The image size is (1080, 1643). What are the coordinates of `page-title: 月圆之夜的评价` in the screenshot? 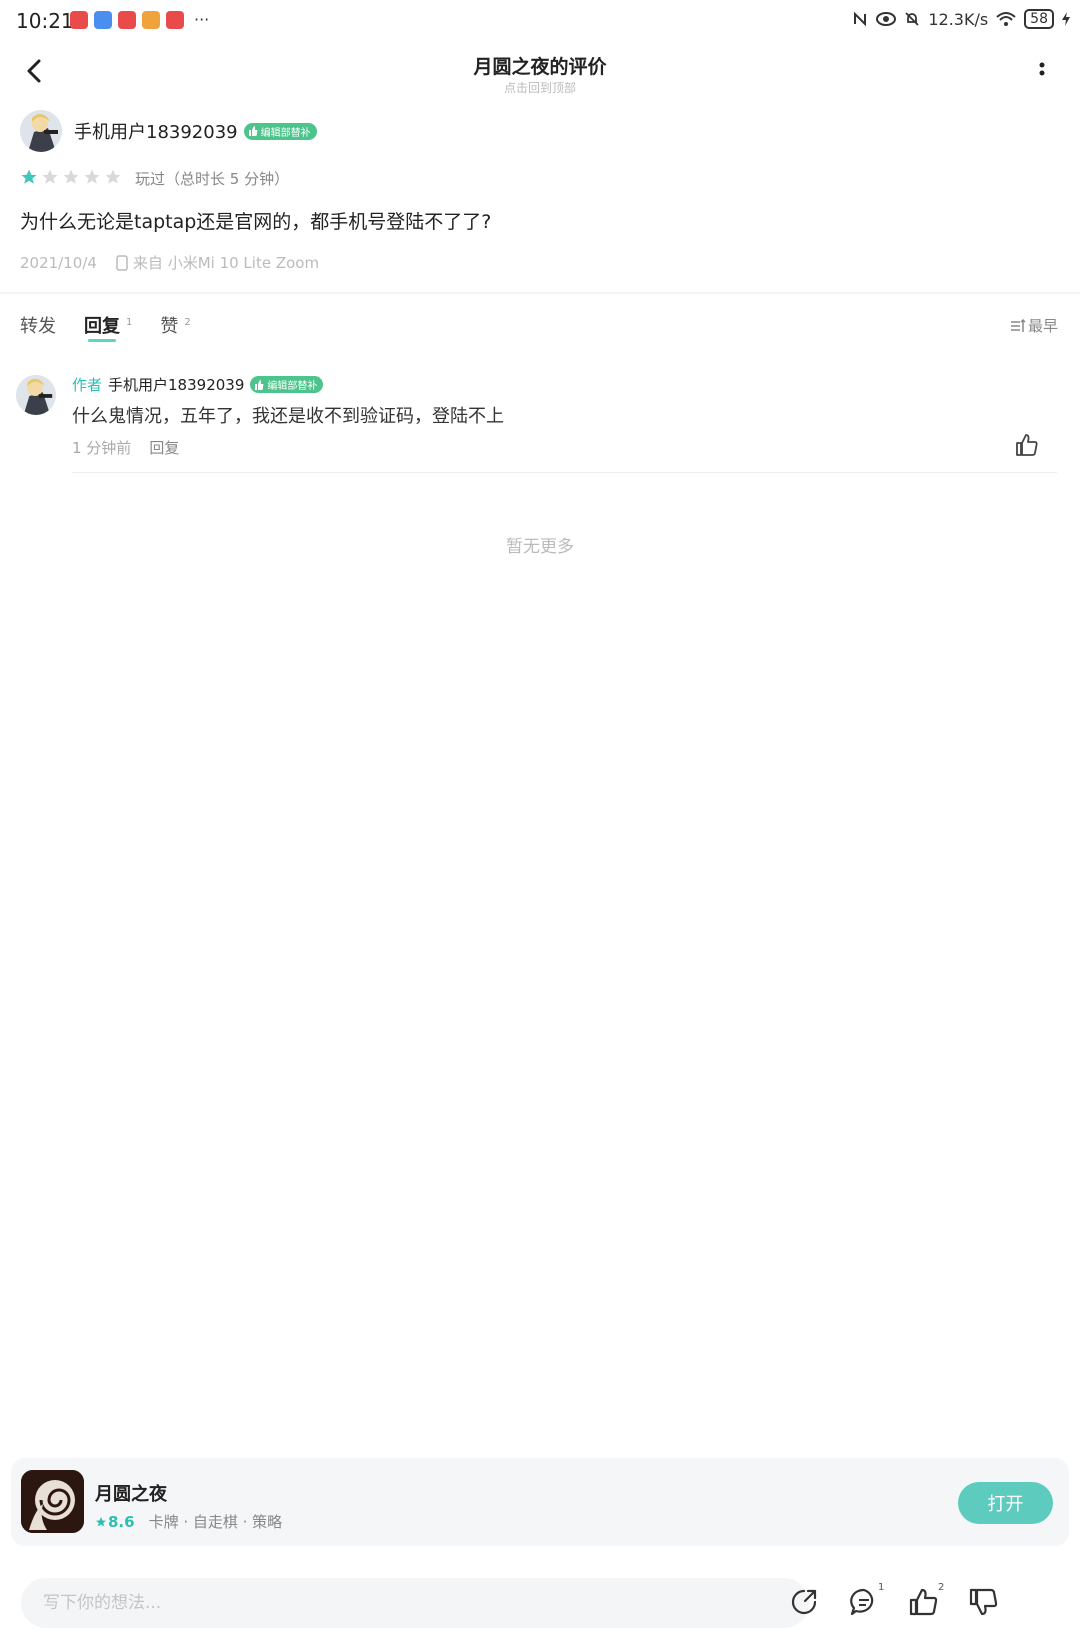 It's located at (540, 65).